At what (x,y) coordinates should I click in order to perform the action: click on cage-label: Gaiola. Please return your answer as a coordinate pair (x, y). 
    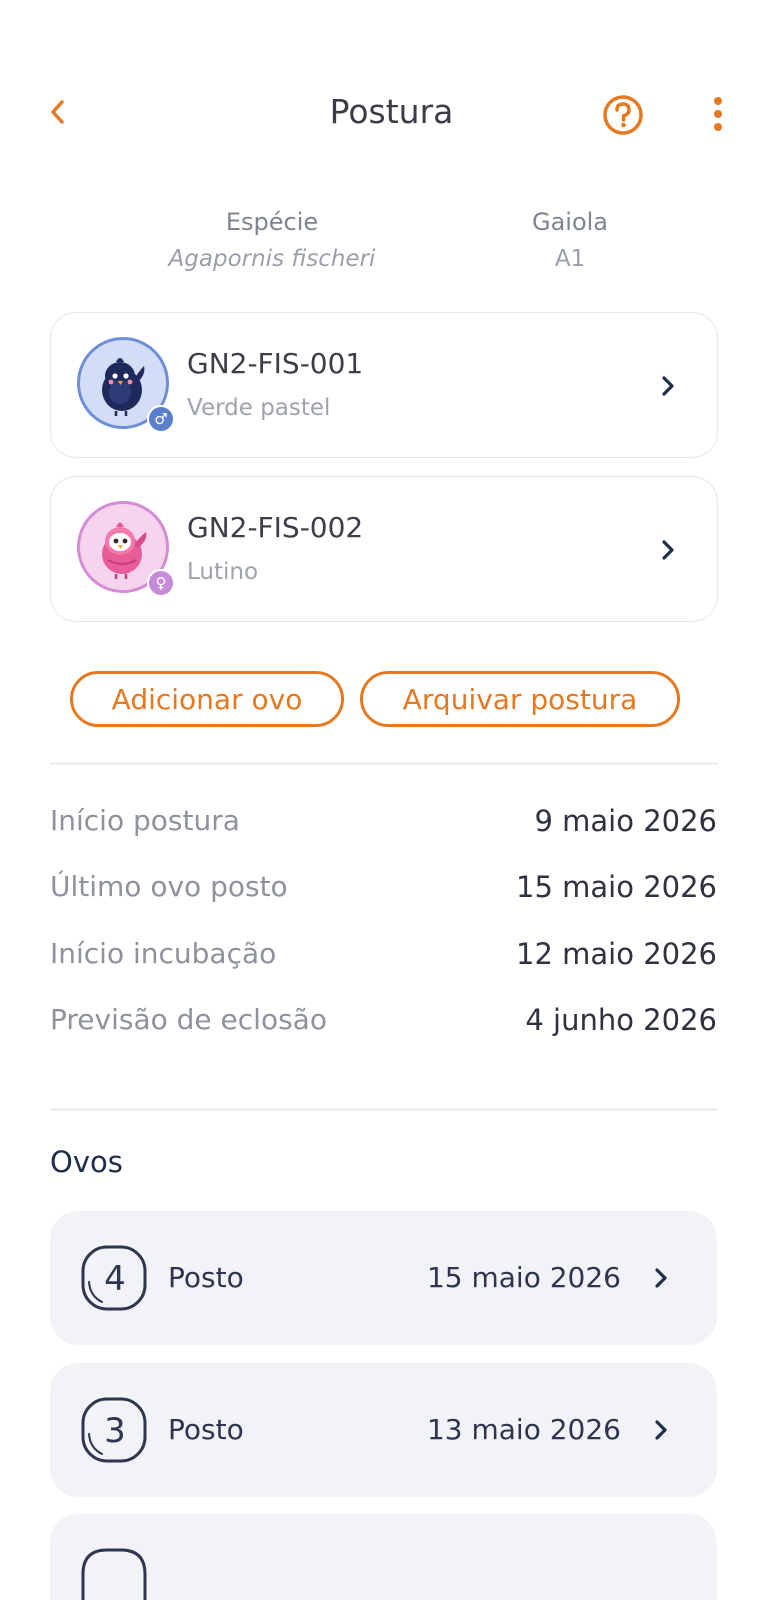
    Looking at the image, I should click on (570, 222).